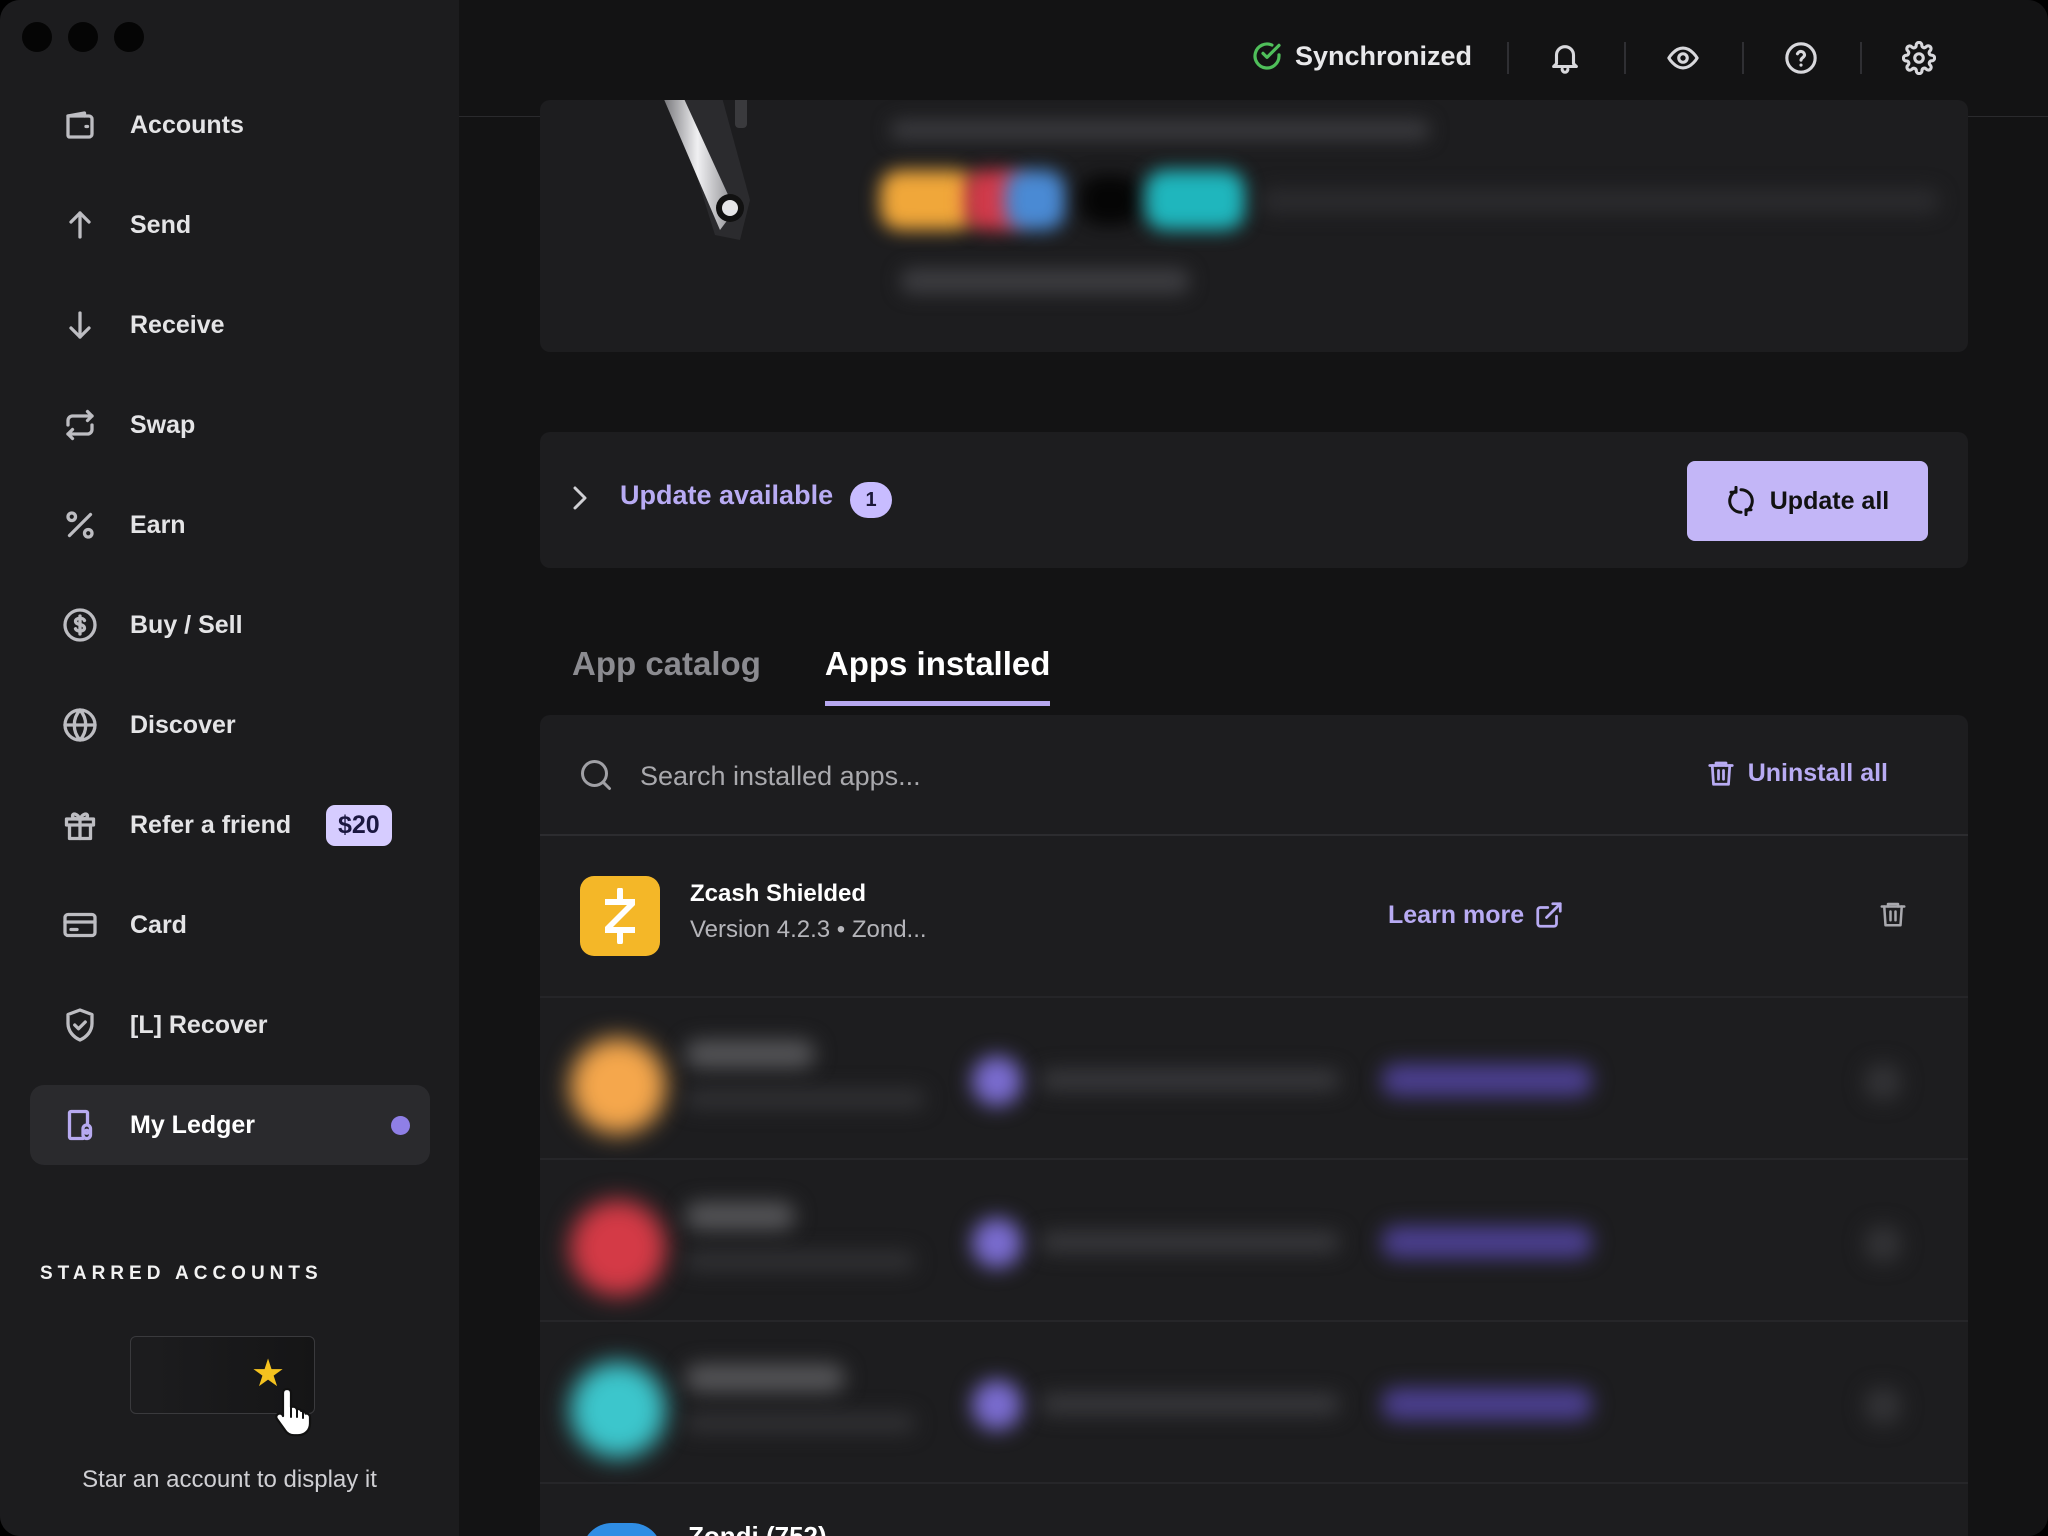 This screenshot has height=1536, width=2048. What do you see at coordinates (1817, 772) in the screenshot?
I see `uninstall-all-label: Uninstall all` at bounding box center [1817, 772].